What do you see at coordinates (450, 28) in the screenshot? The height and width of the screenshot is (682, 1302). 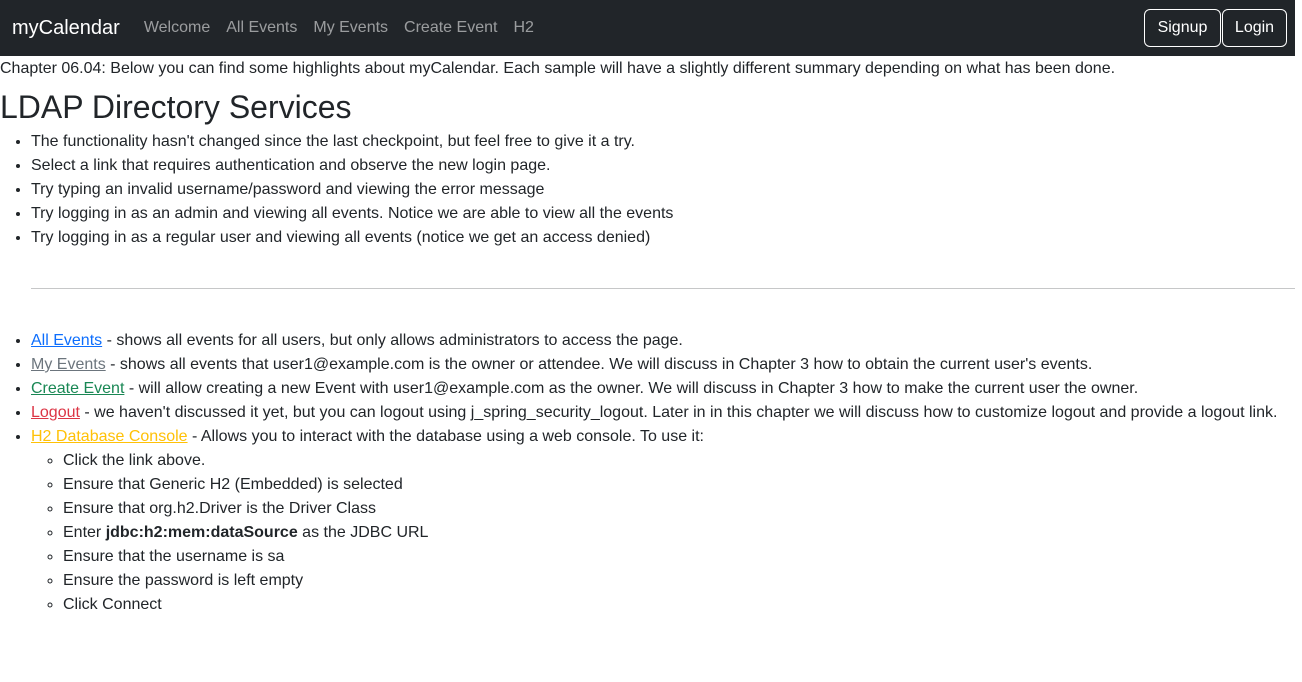 I see `nav-create-event: Create Event` at bounding box center [450, 28].